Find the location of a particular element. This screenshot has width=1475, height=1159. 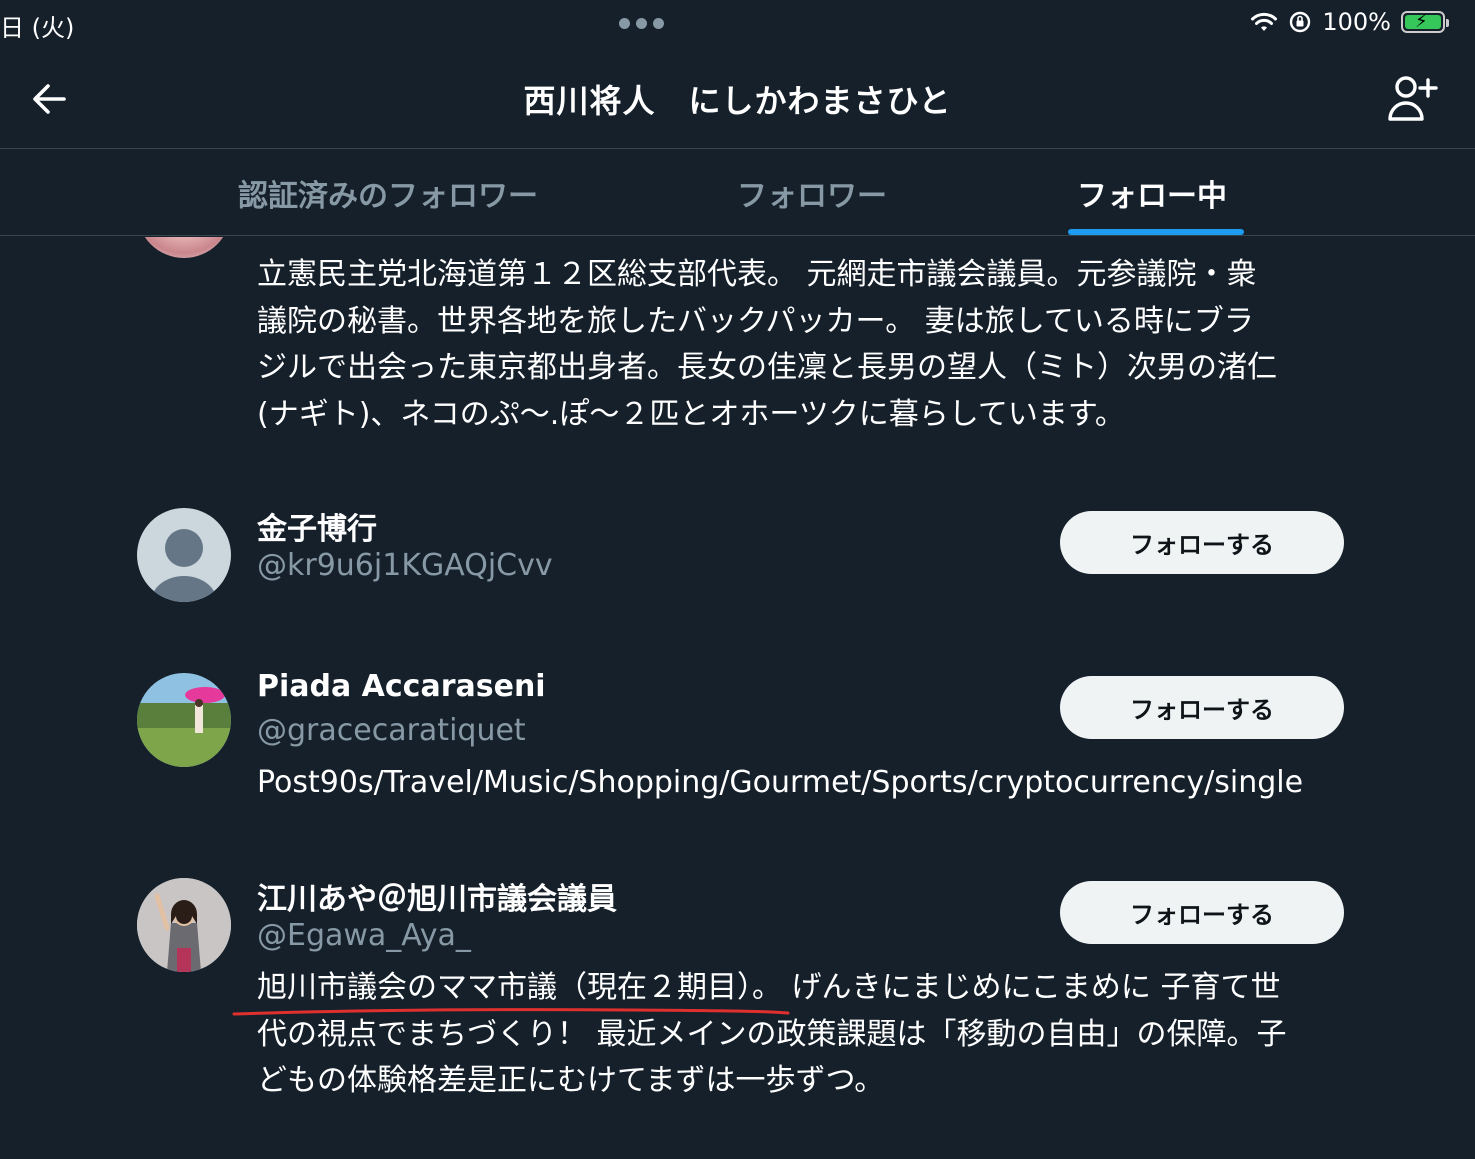

user-name: 江川あや＠旭川市議会議員 is located at coordinates (437, 899).